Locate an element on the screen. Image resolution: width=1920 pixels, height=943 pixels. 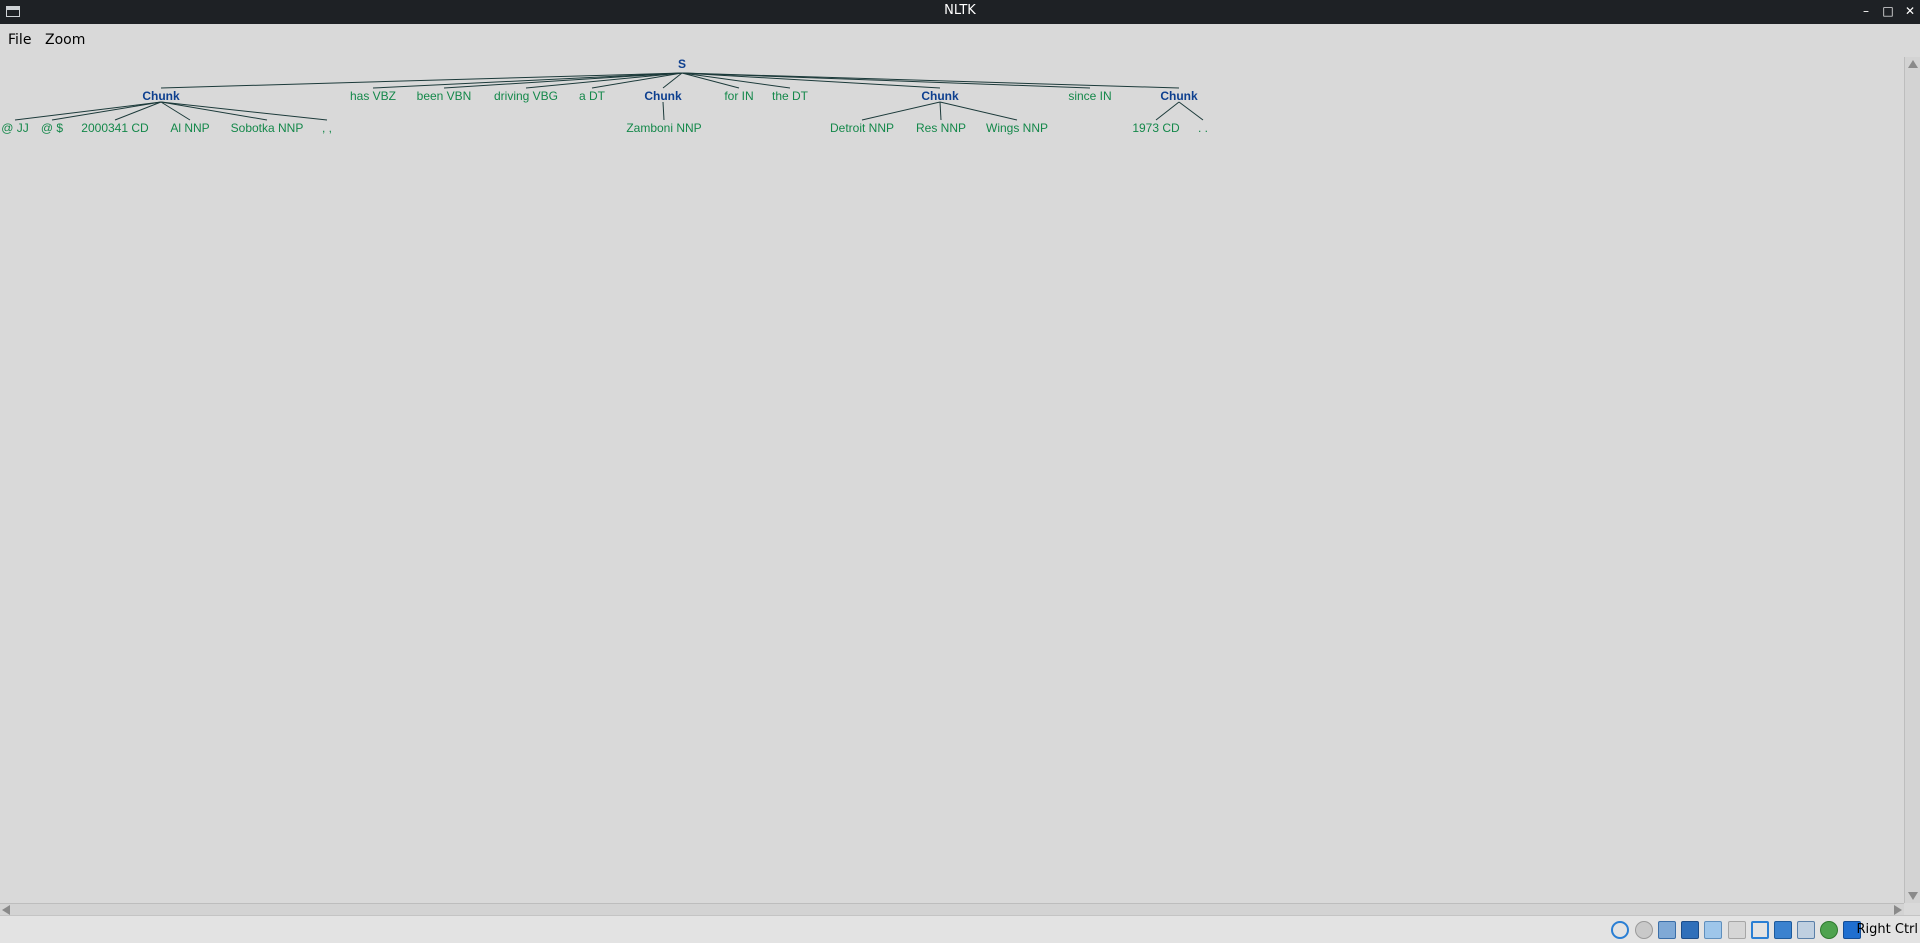
tree-root-node: S is located at coordinates (682, 64).